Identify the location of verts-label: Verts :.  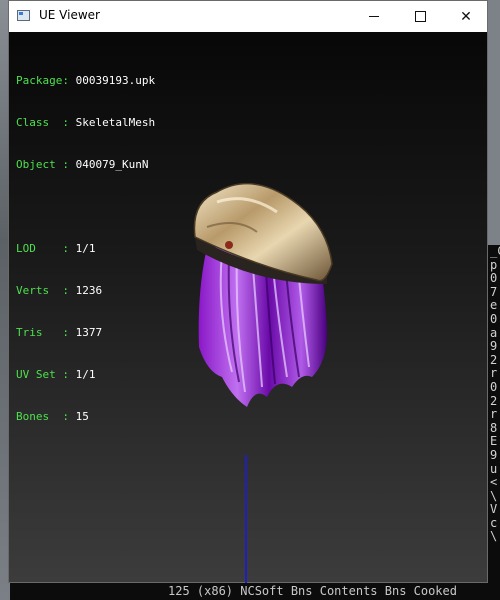
(42, 290).